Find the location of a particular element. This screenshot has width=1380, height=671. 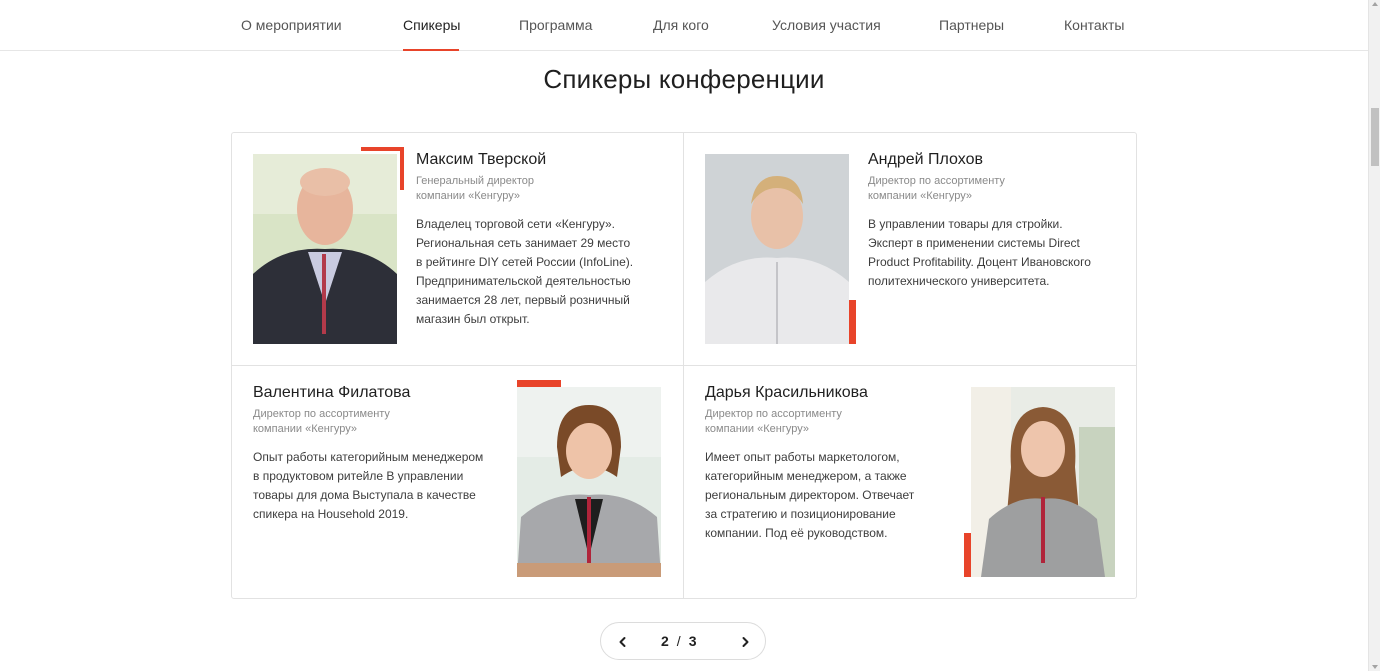

speaker-role: Генеральный директор компании «Кенгуру» is located at coordinates (516, 189).